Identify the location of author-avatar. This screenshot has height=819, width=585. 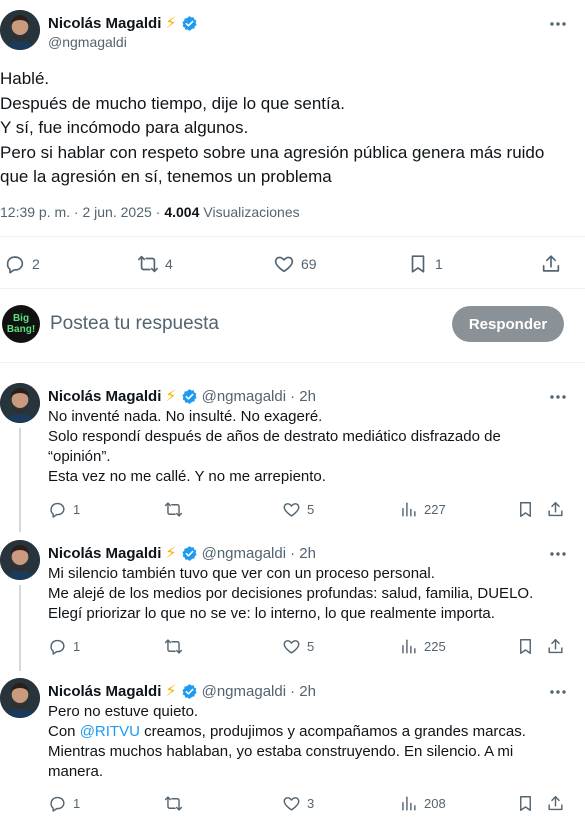
(20, 30).